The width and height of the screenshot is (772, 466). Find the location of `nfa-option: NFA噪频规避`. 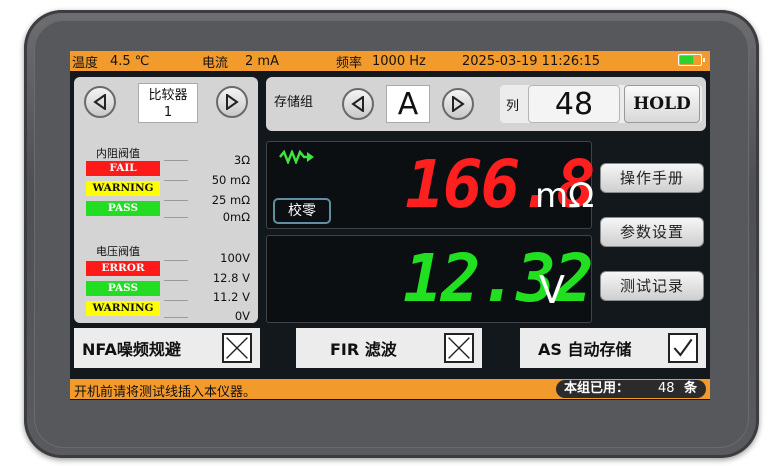

nfa-option: NFA噪频规避 is located at coordinates (167, 348).